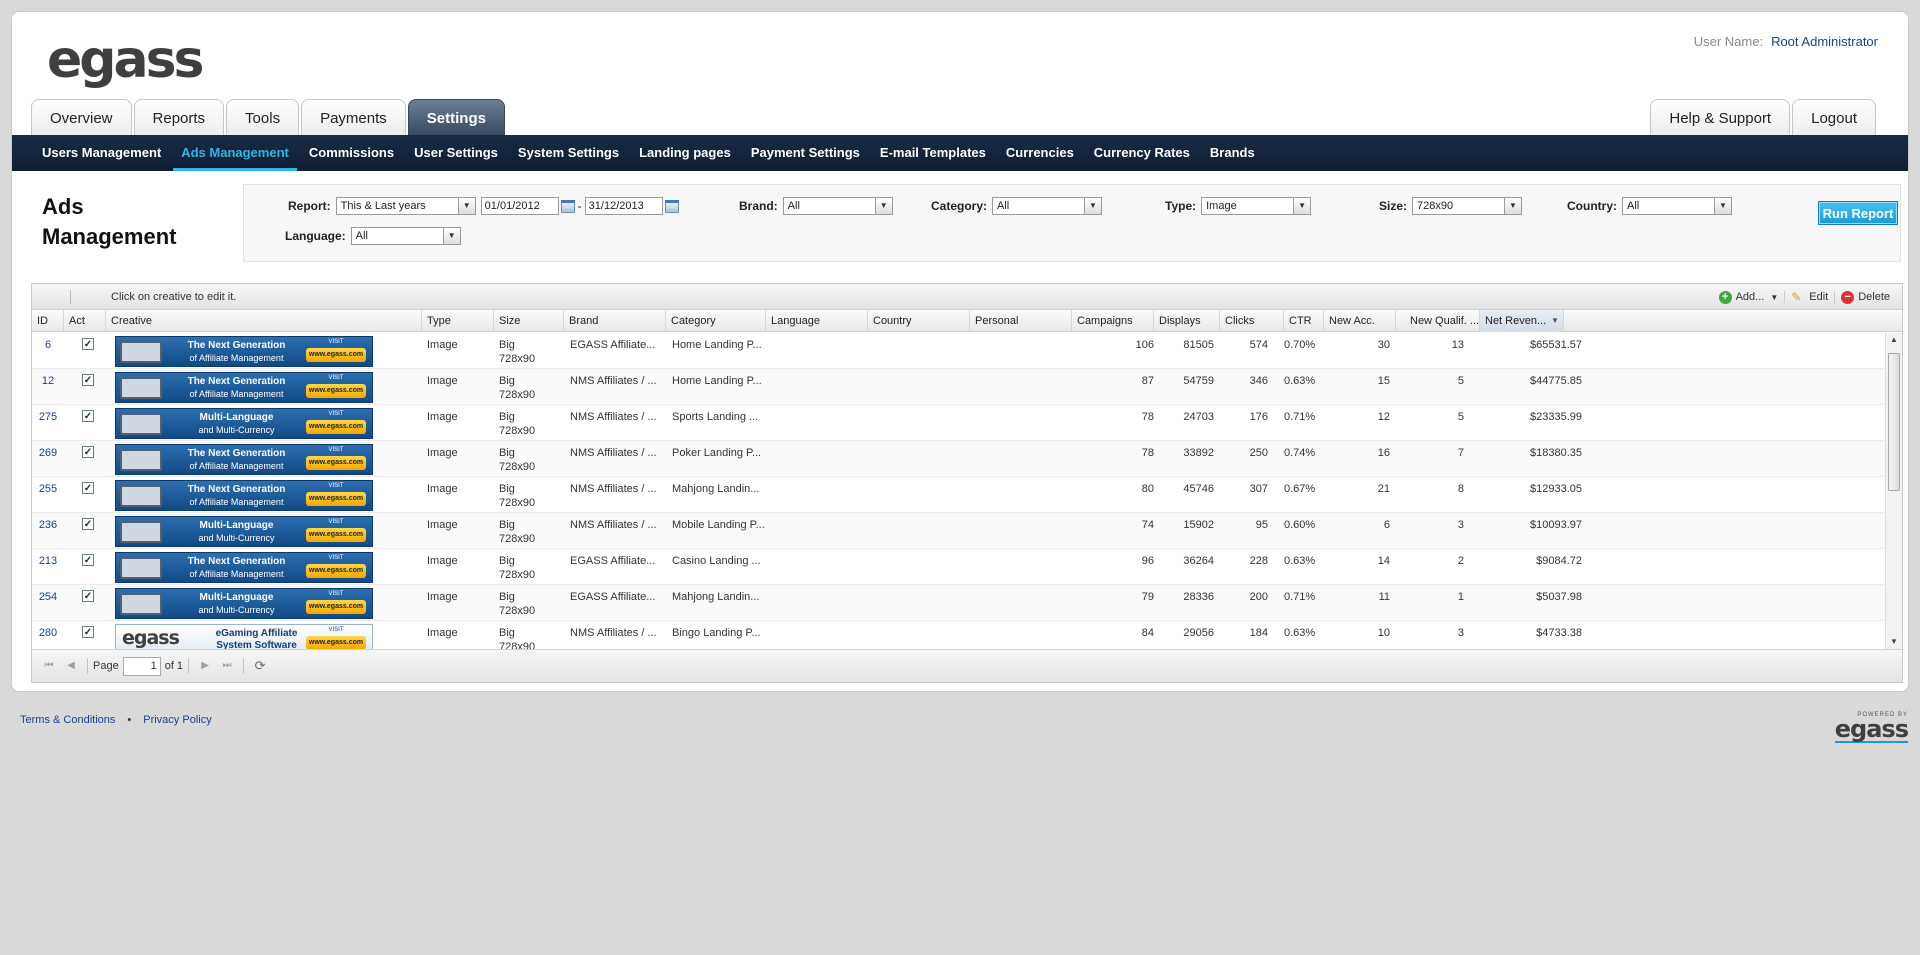  What do you see at coordinates (351, 153) in the screenshot?
I see `subnav-commissions: Commissions` at bounding box center [351, 153].